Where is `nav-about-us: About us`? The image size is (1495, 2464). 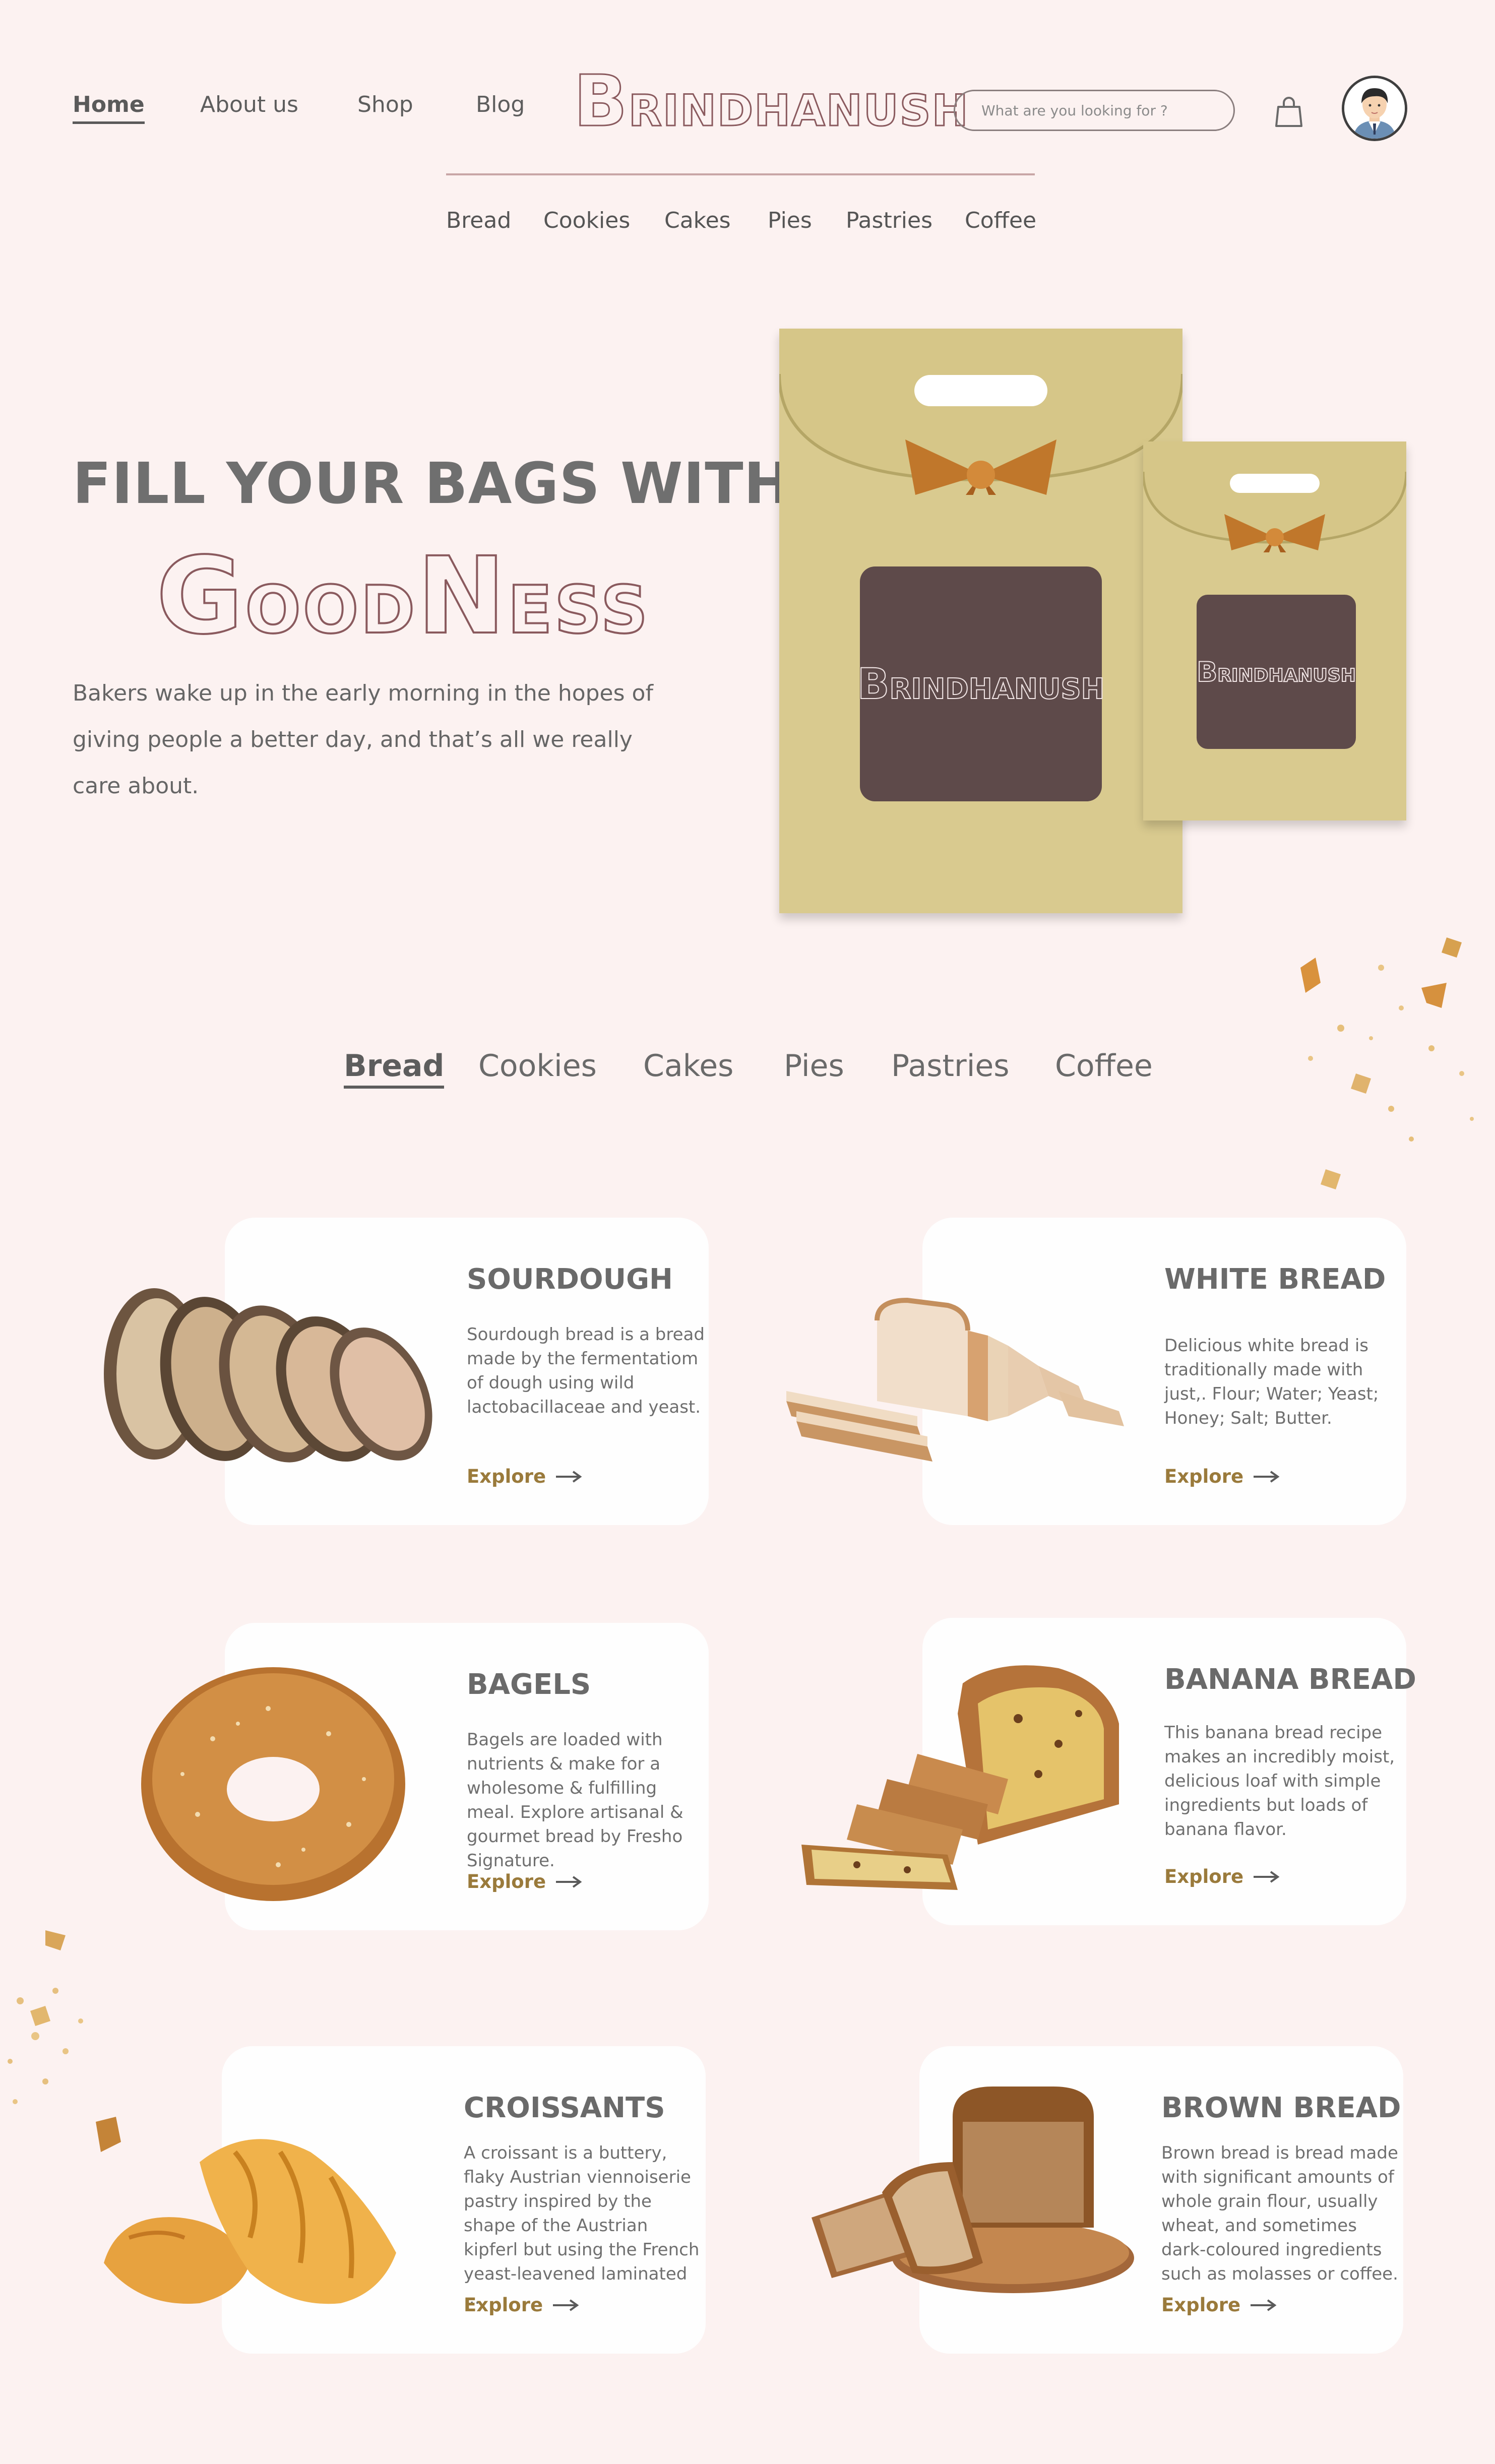
nav-about-us: About us is located at coordinates (249, 104).